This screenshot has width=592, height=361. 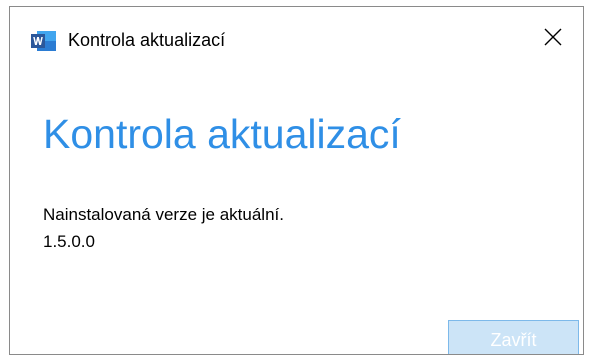 I want to click on word-icon, so click(x=44, y=41).